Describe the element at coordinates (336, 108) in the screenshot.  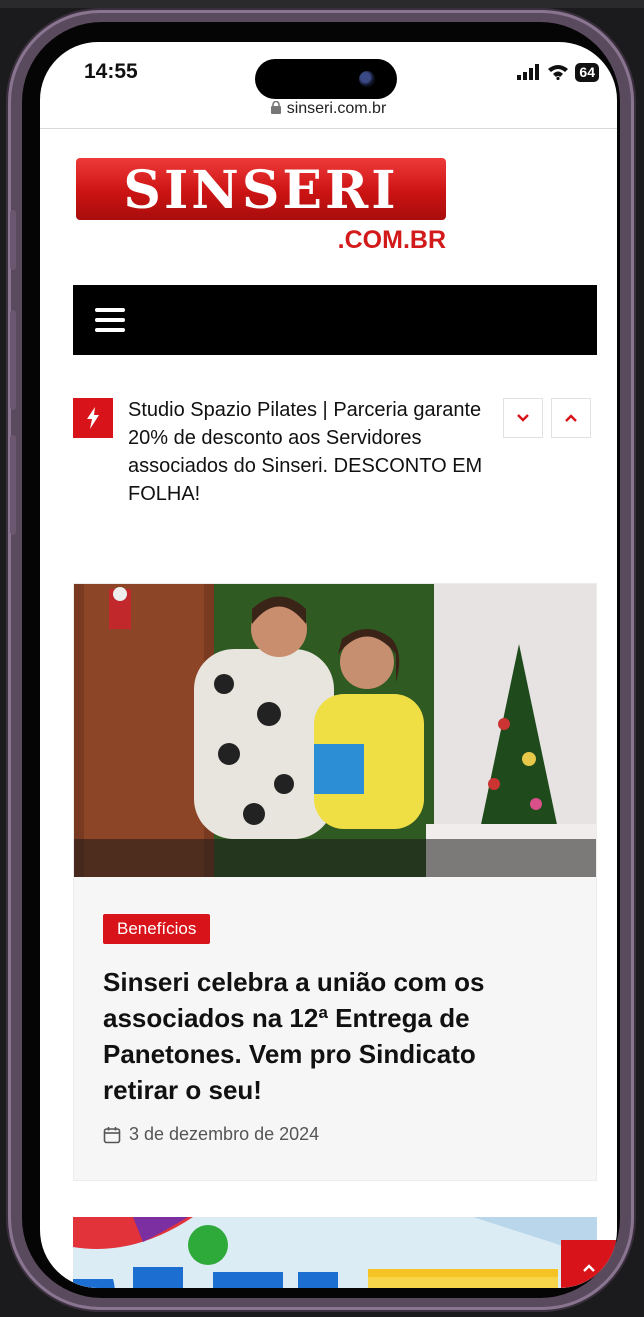
I see `url-text: sinseri.com.br` at that location.